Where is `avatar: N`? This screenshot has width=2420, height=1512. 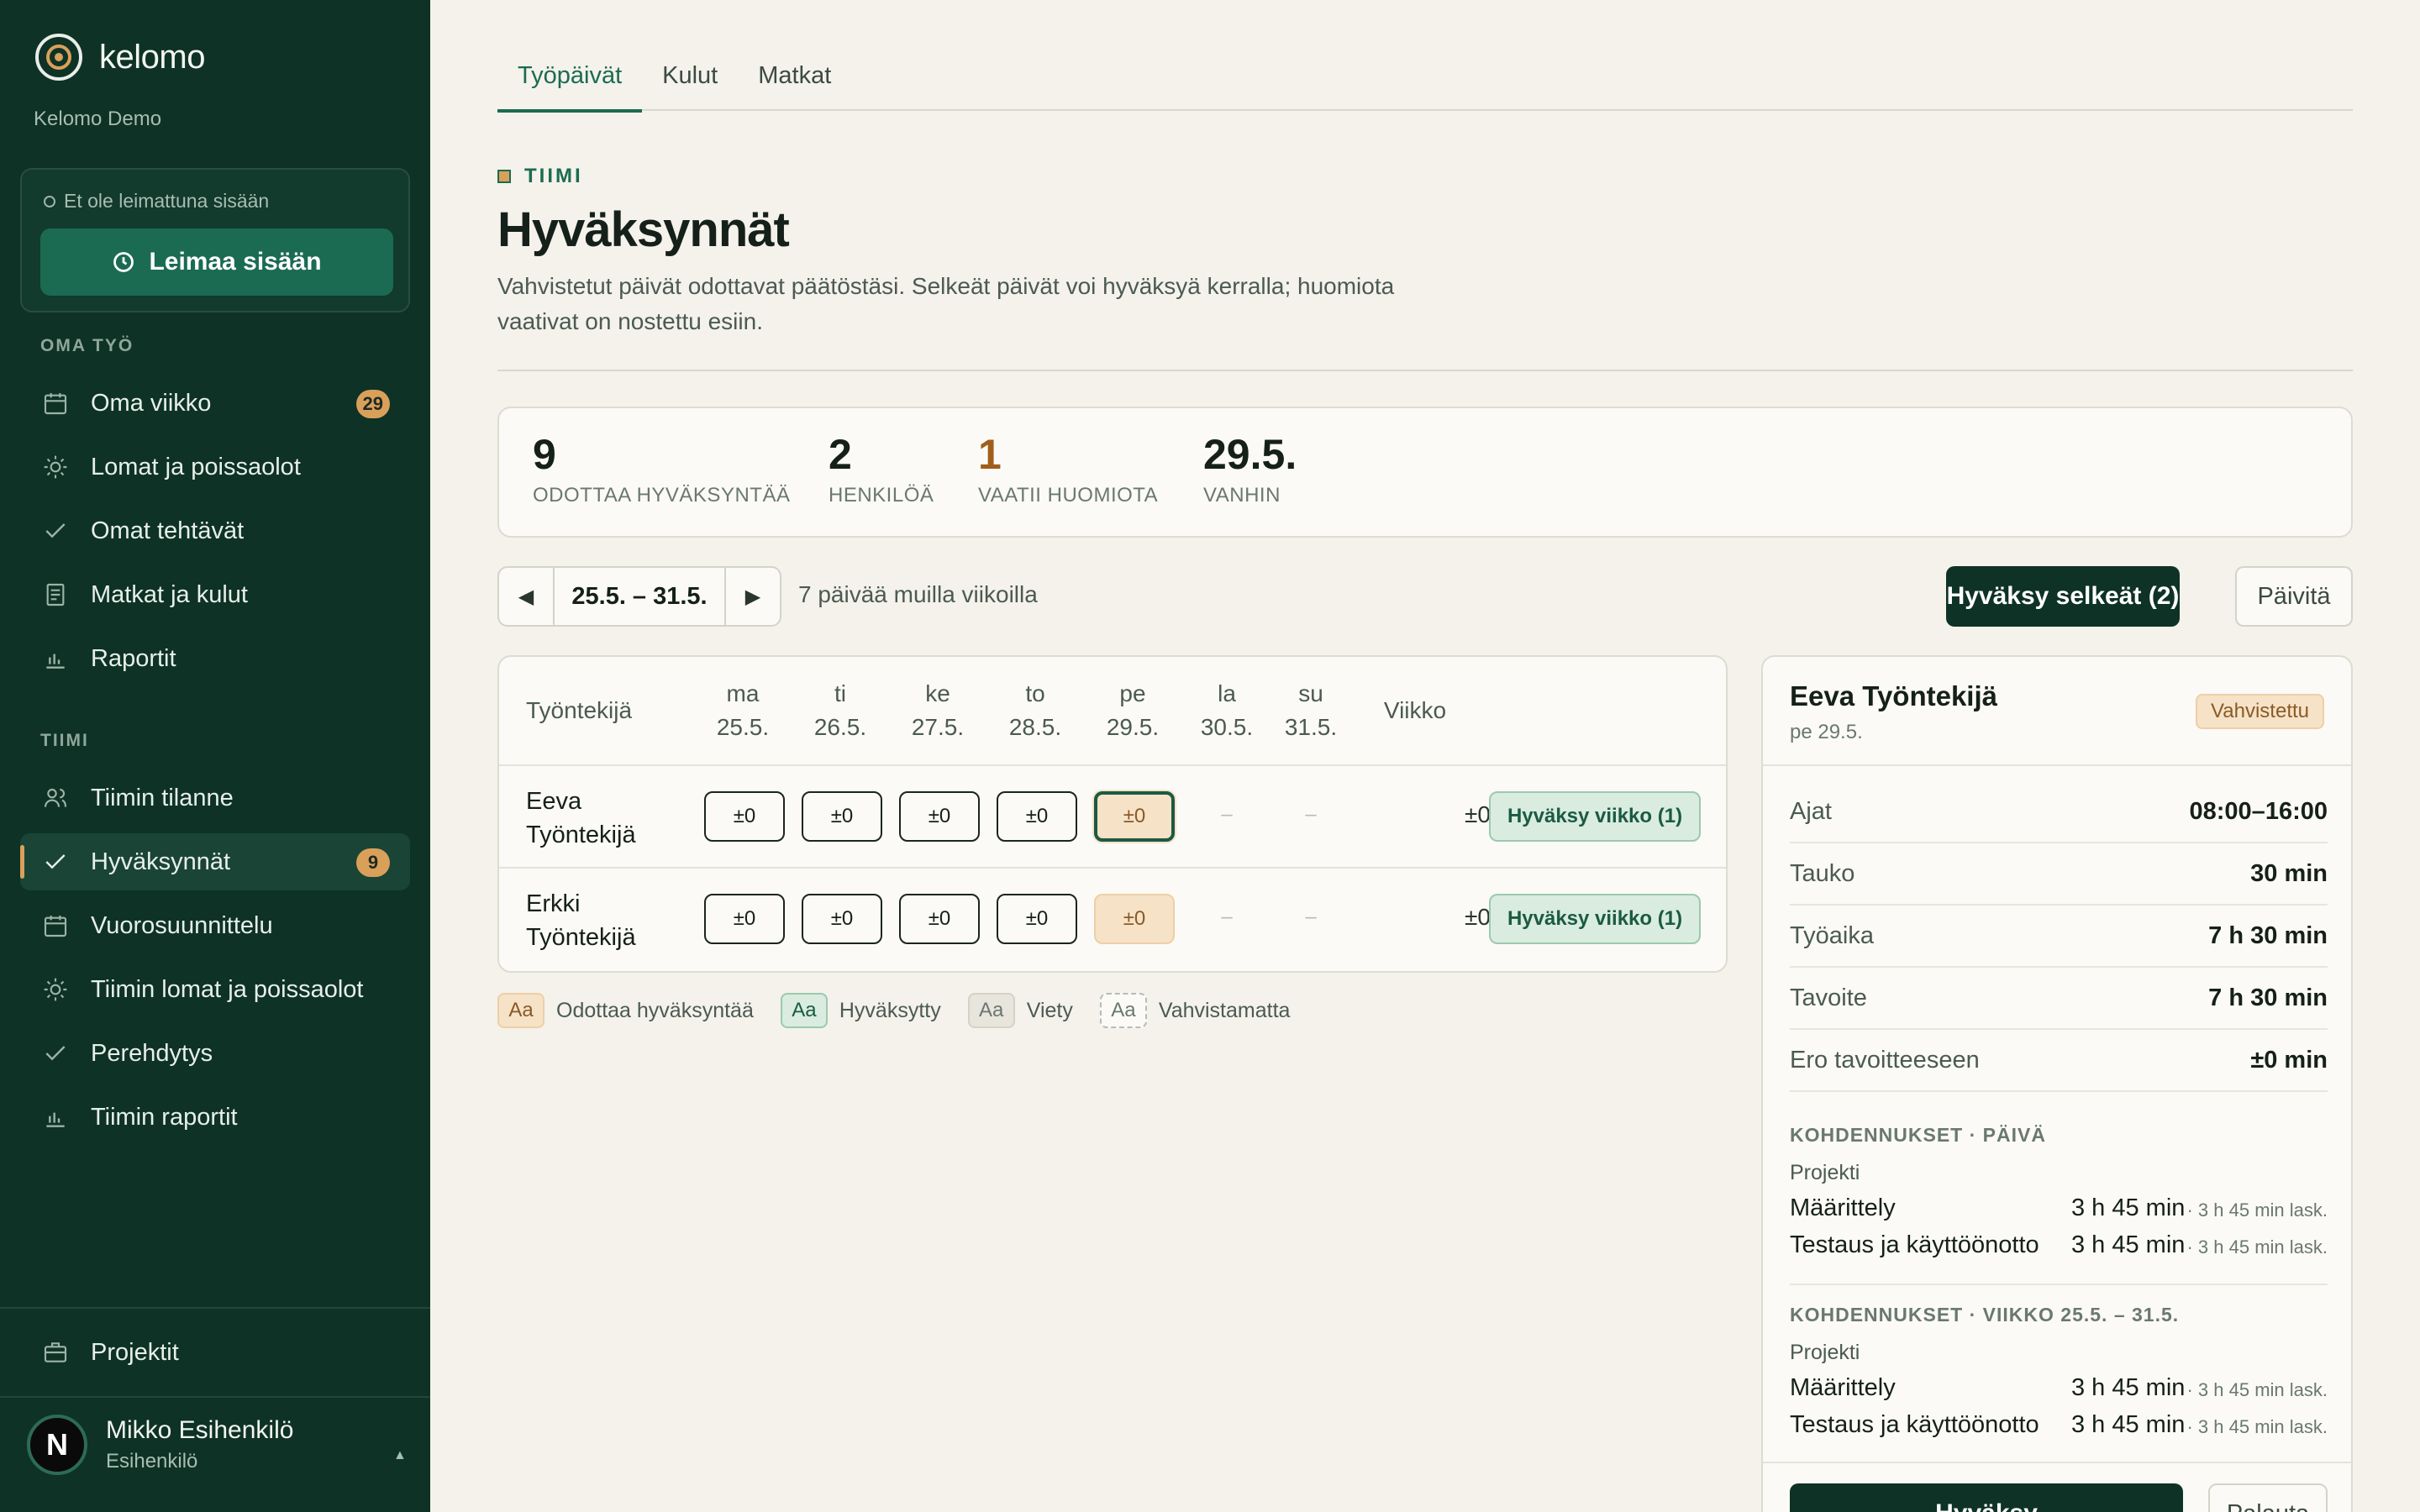
avatar: N is located at coordinates (57, 1445).